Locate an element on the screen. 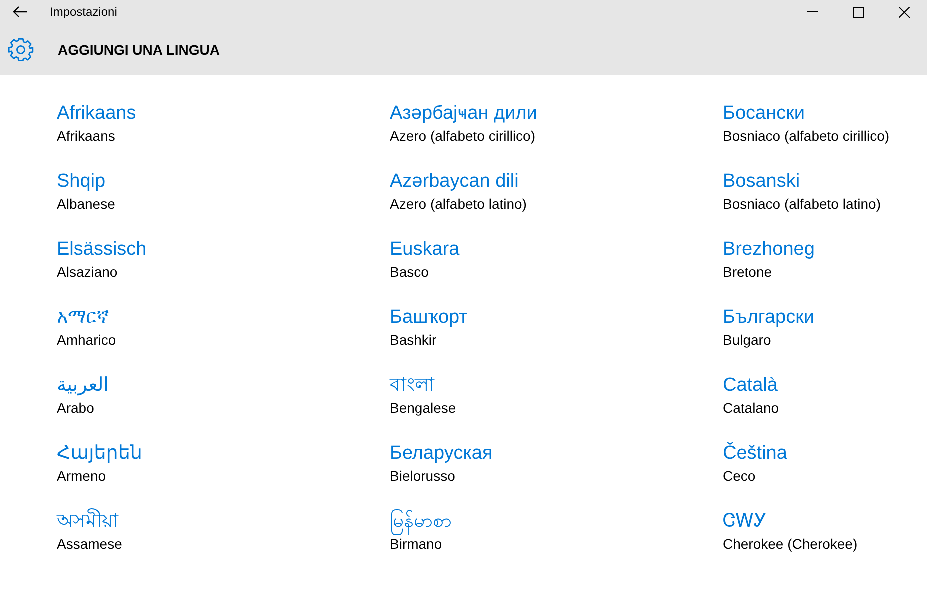  language-name: Arabo is located at coordinates (75, 408).